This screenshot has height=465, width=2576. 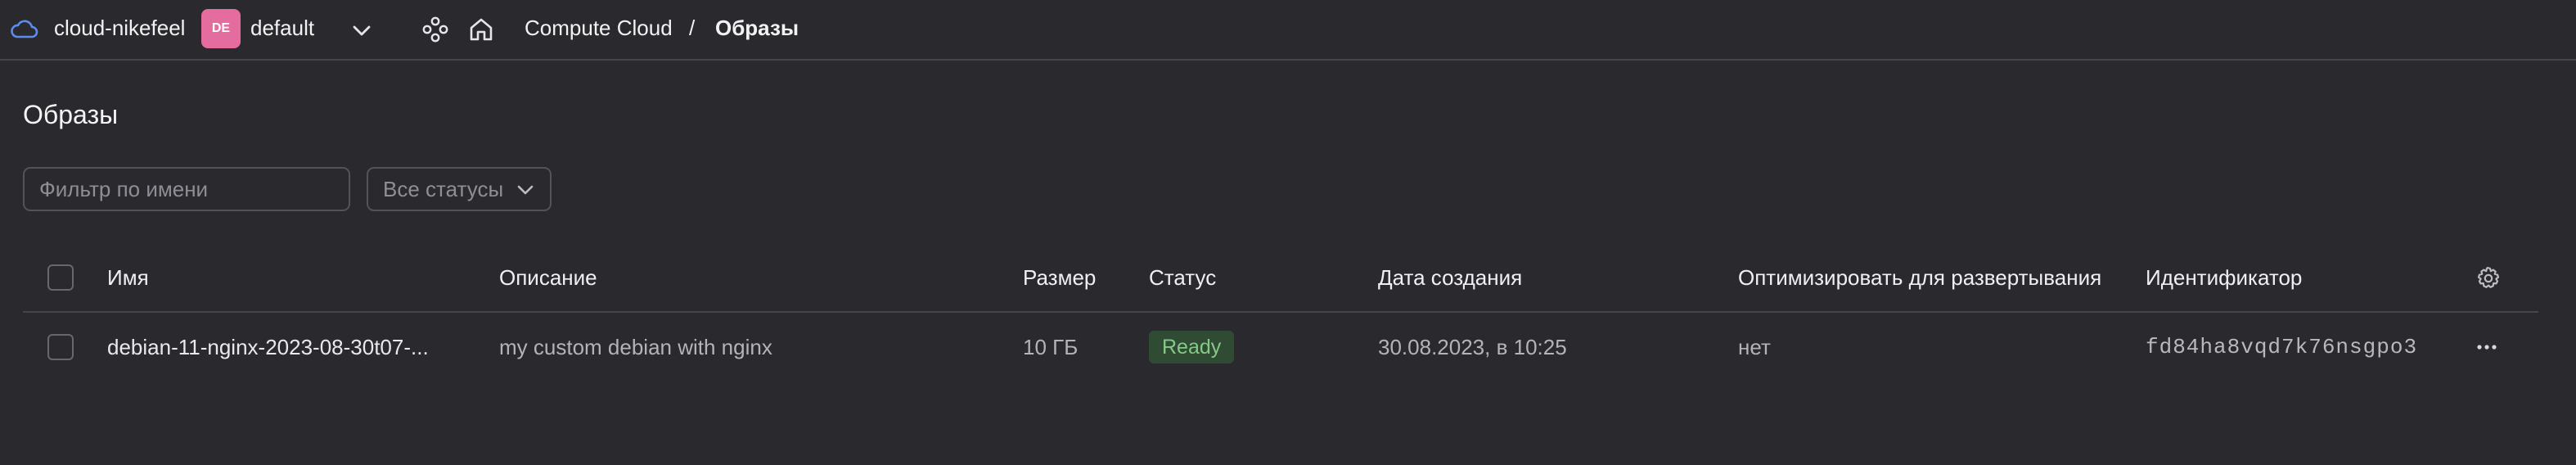 What do you see at coordinates (635, 347) in the screenshot?
I see `image-description: my custom debian with nginx` at bounding box center [635, 347].